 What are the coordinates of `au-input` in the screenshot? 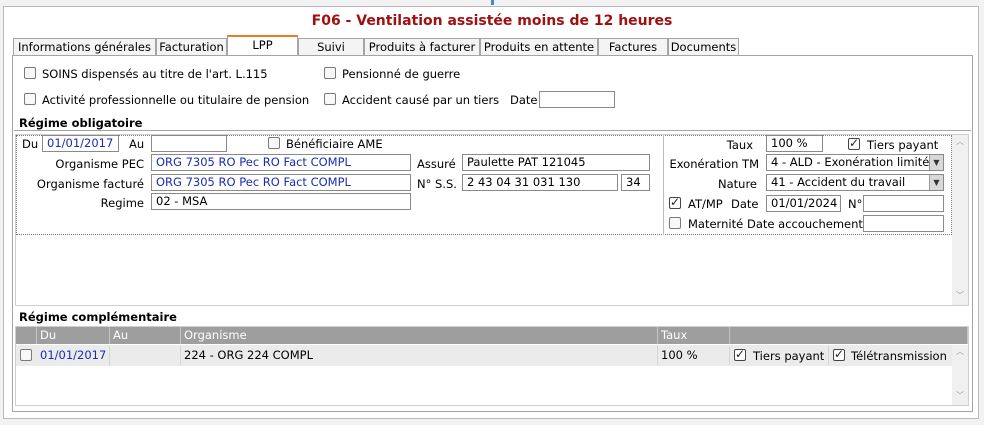 It's located at (189, 143).